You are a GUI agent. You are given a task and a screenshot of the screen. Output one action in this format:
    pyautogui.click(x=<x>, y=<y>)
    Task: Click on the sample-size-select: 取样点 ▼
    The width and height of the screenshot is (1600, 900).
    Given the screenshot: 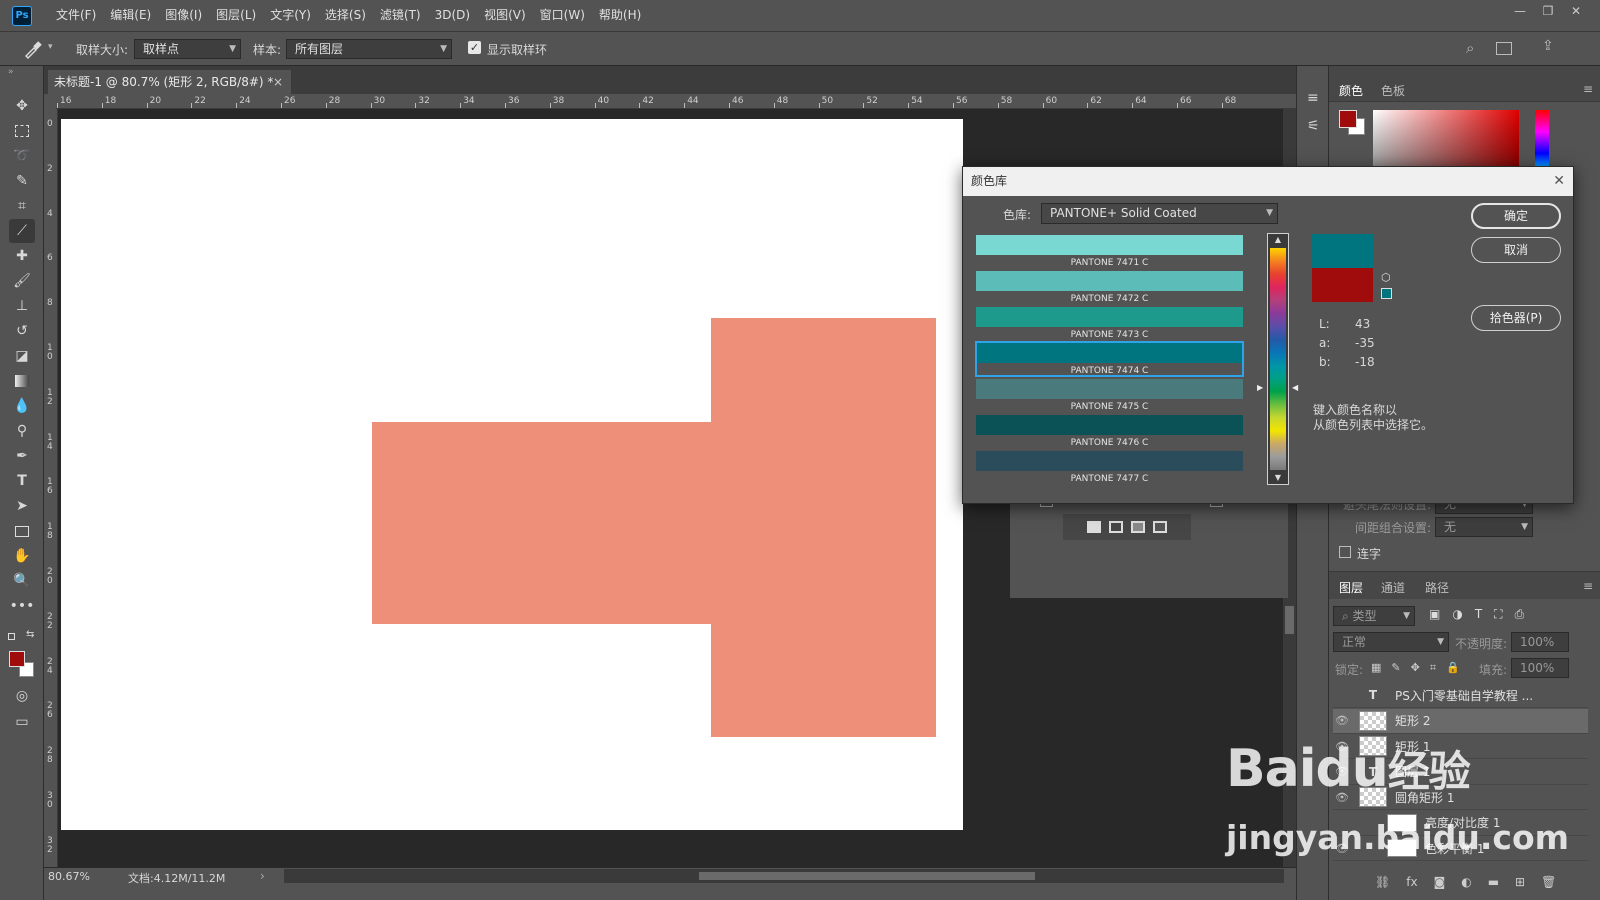 What is the action you would take?
    pyautogui.click(x=187, y=49)
    